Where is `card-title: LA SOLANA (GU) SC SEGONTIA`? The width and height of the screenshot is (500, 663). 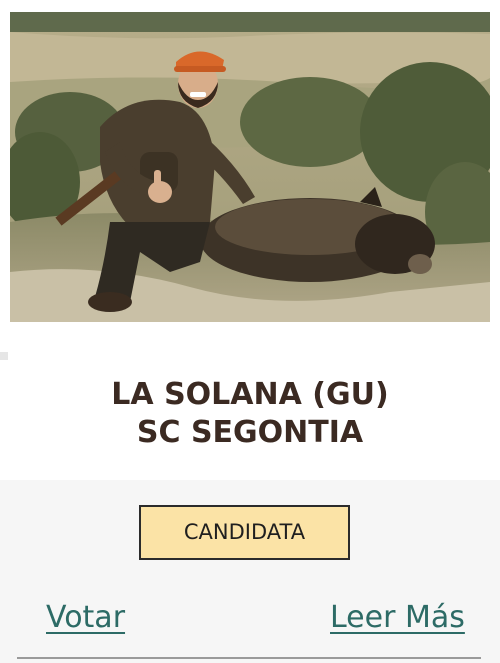
card-title: LA SOLANA (GU) SC SEGONTIA is located at coordinates (250, 414).